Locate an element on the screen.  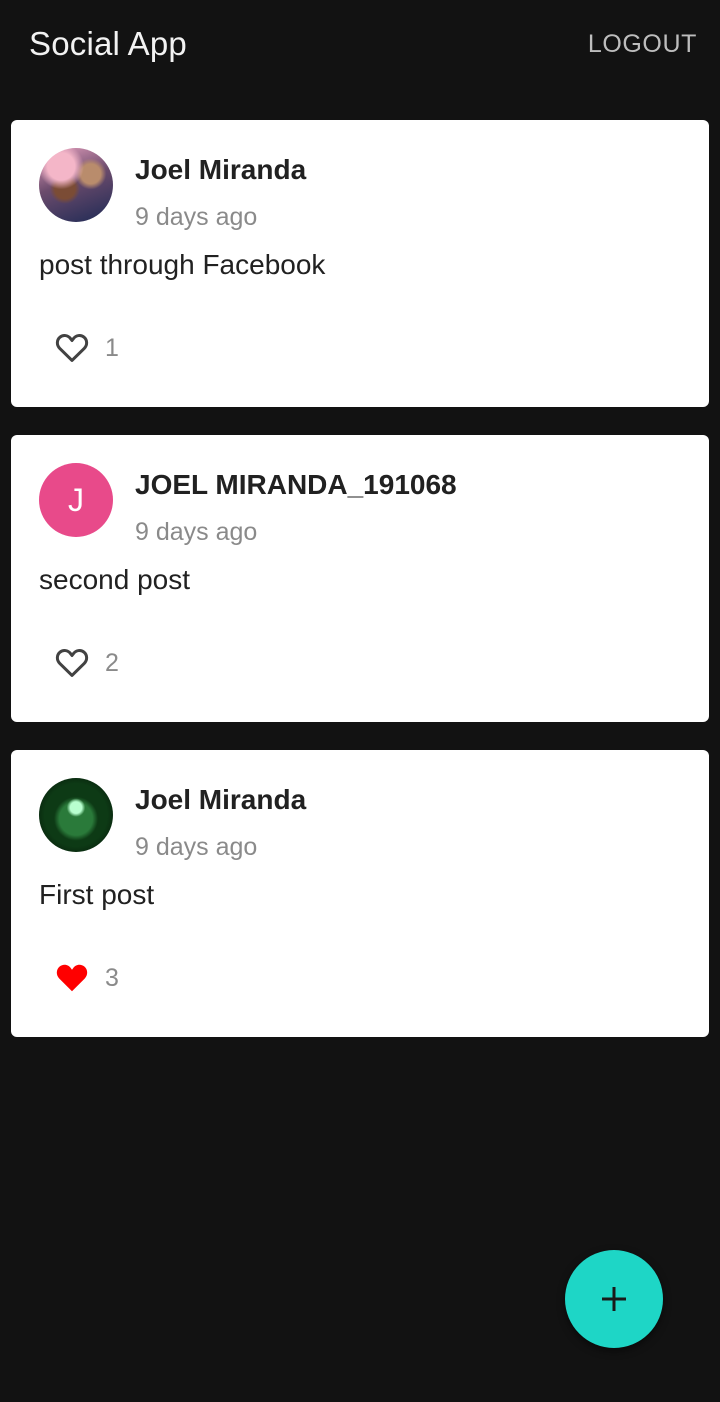
plus-icon is located at coordinates (614, 1299).